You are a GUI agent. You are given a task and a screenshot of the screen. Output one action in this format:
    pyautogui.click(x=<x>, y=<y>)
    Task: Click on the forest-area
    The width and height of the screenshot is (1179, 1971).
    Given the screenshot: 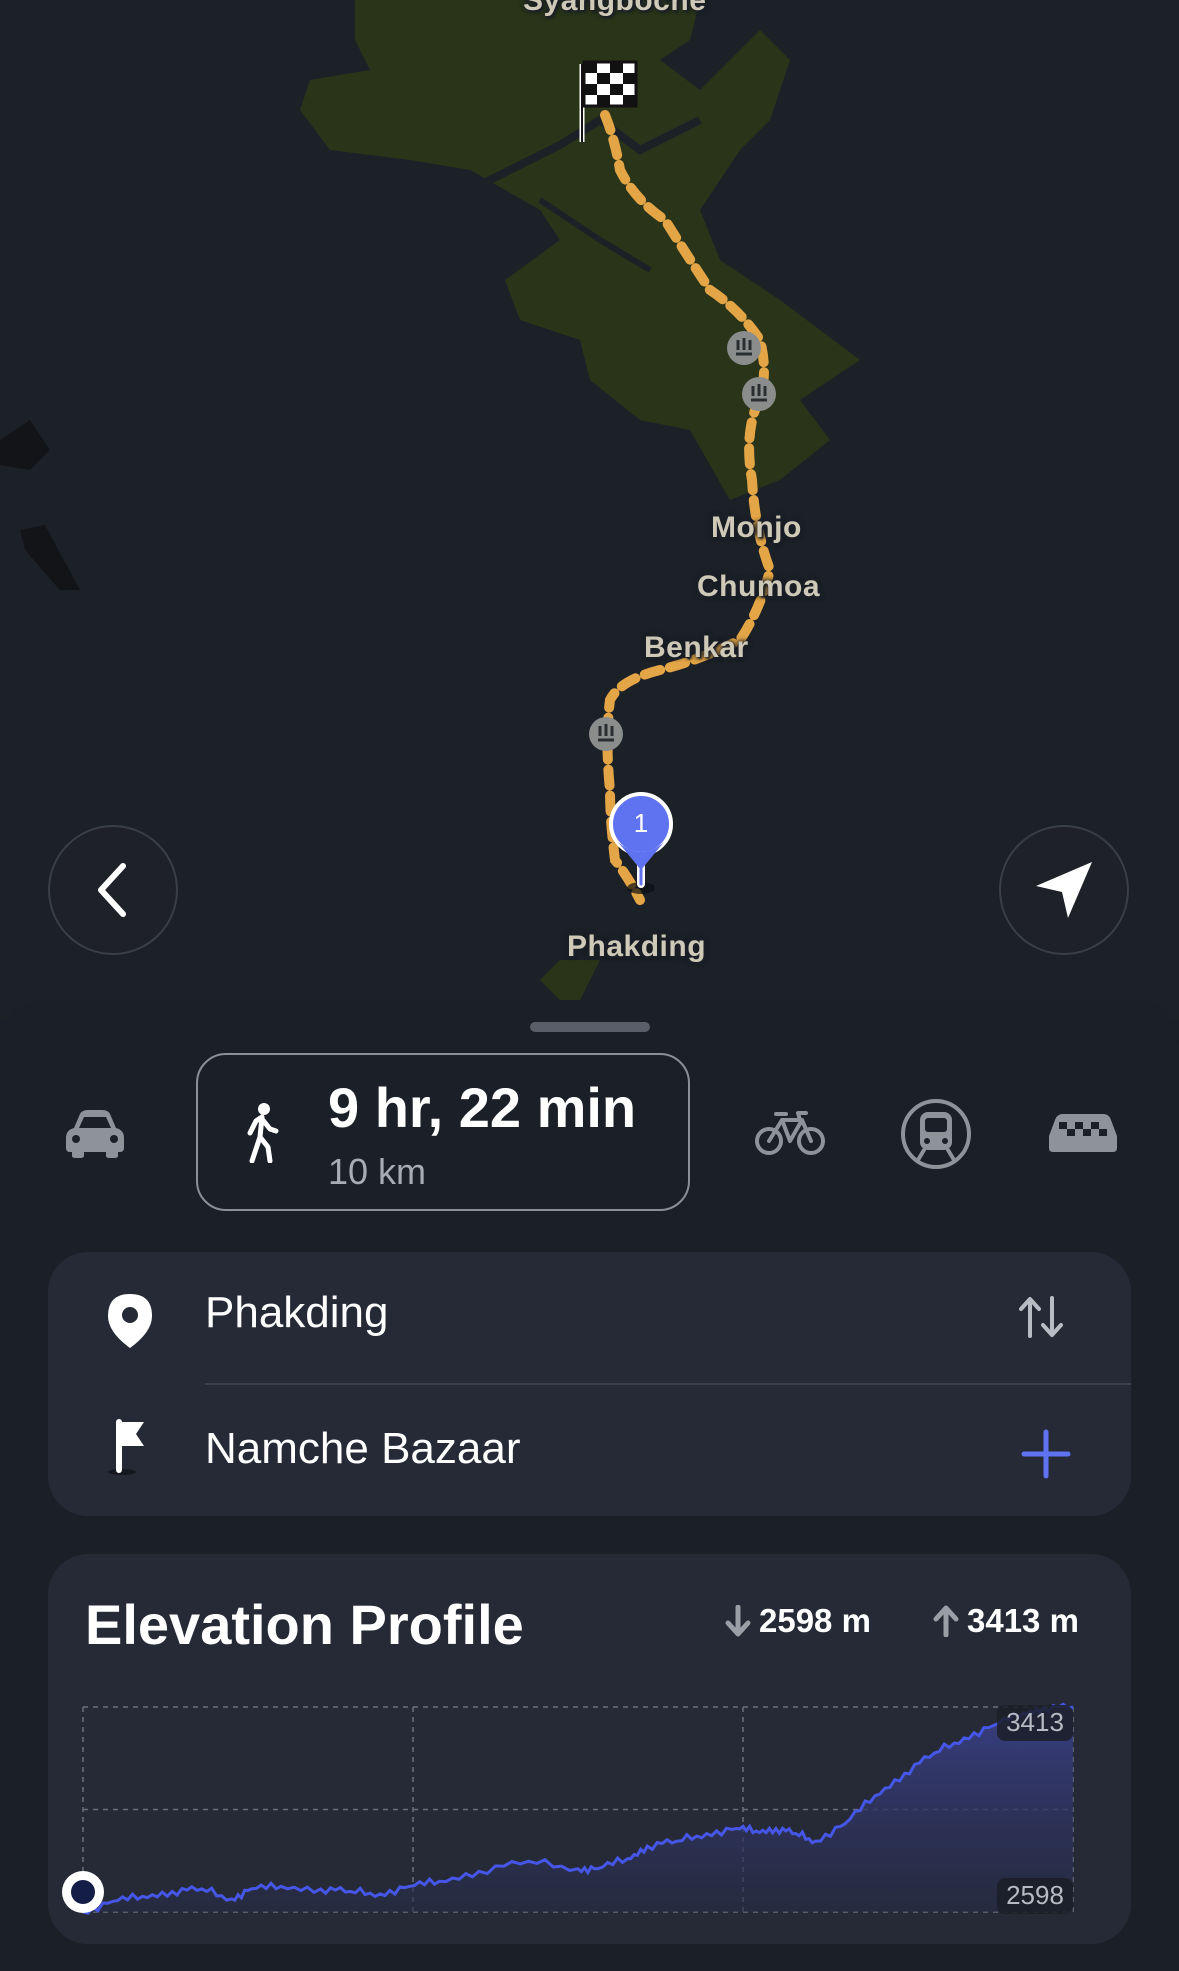 What is the action you would take?
    pyautogui.click(x=570, y=980)
    